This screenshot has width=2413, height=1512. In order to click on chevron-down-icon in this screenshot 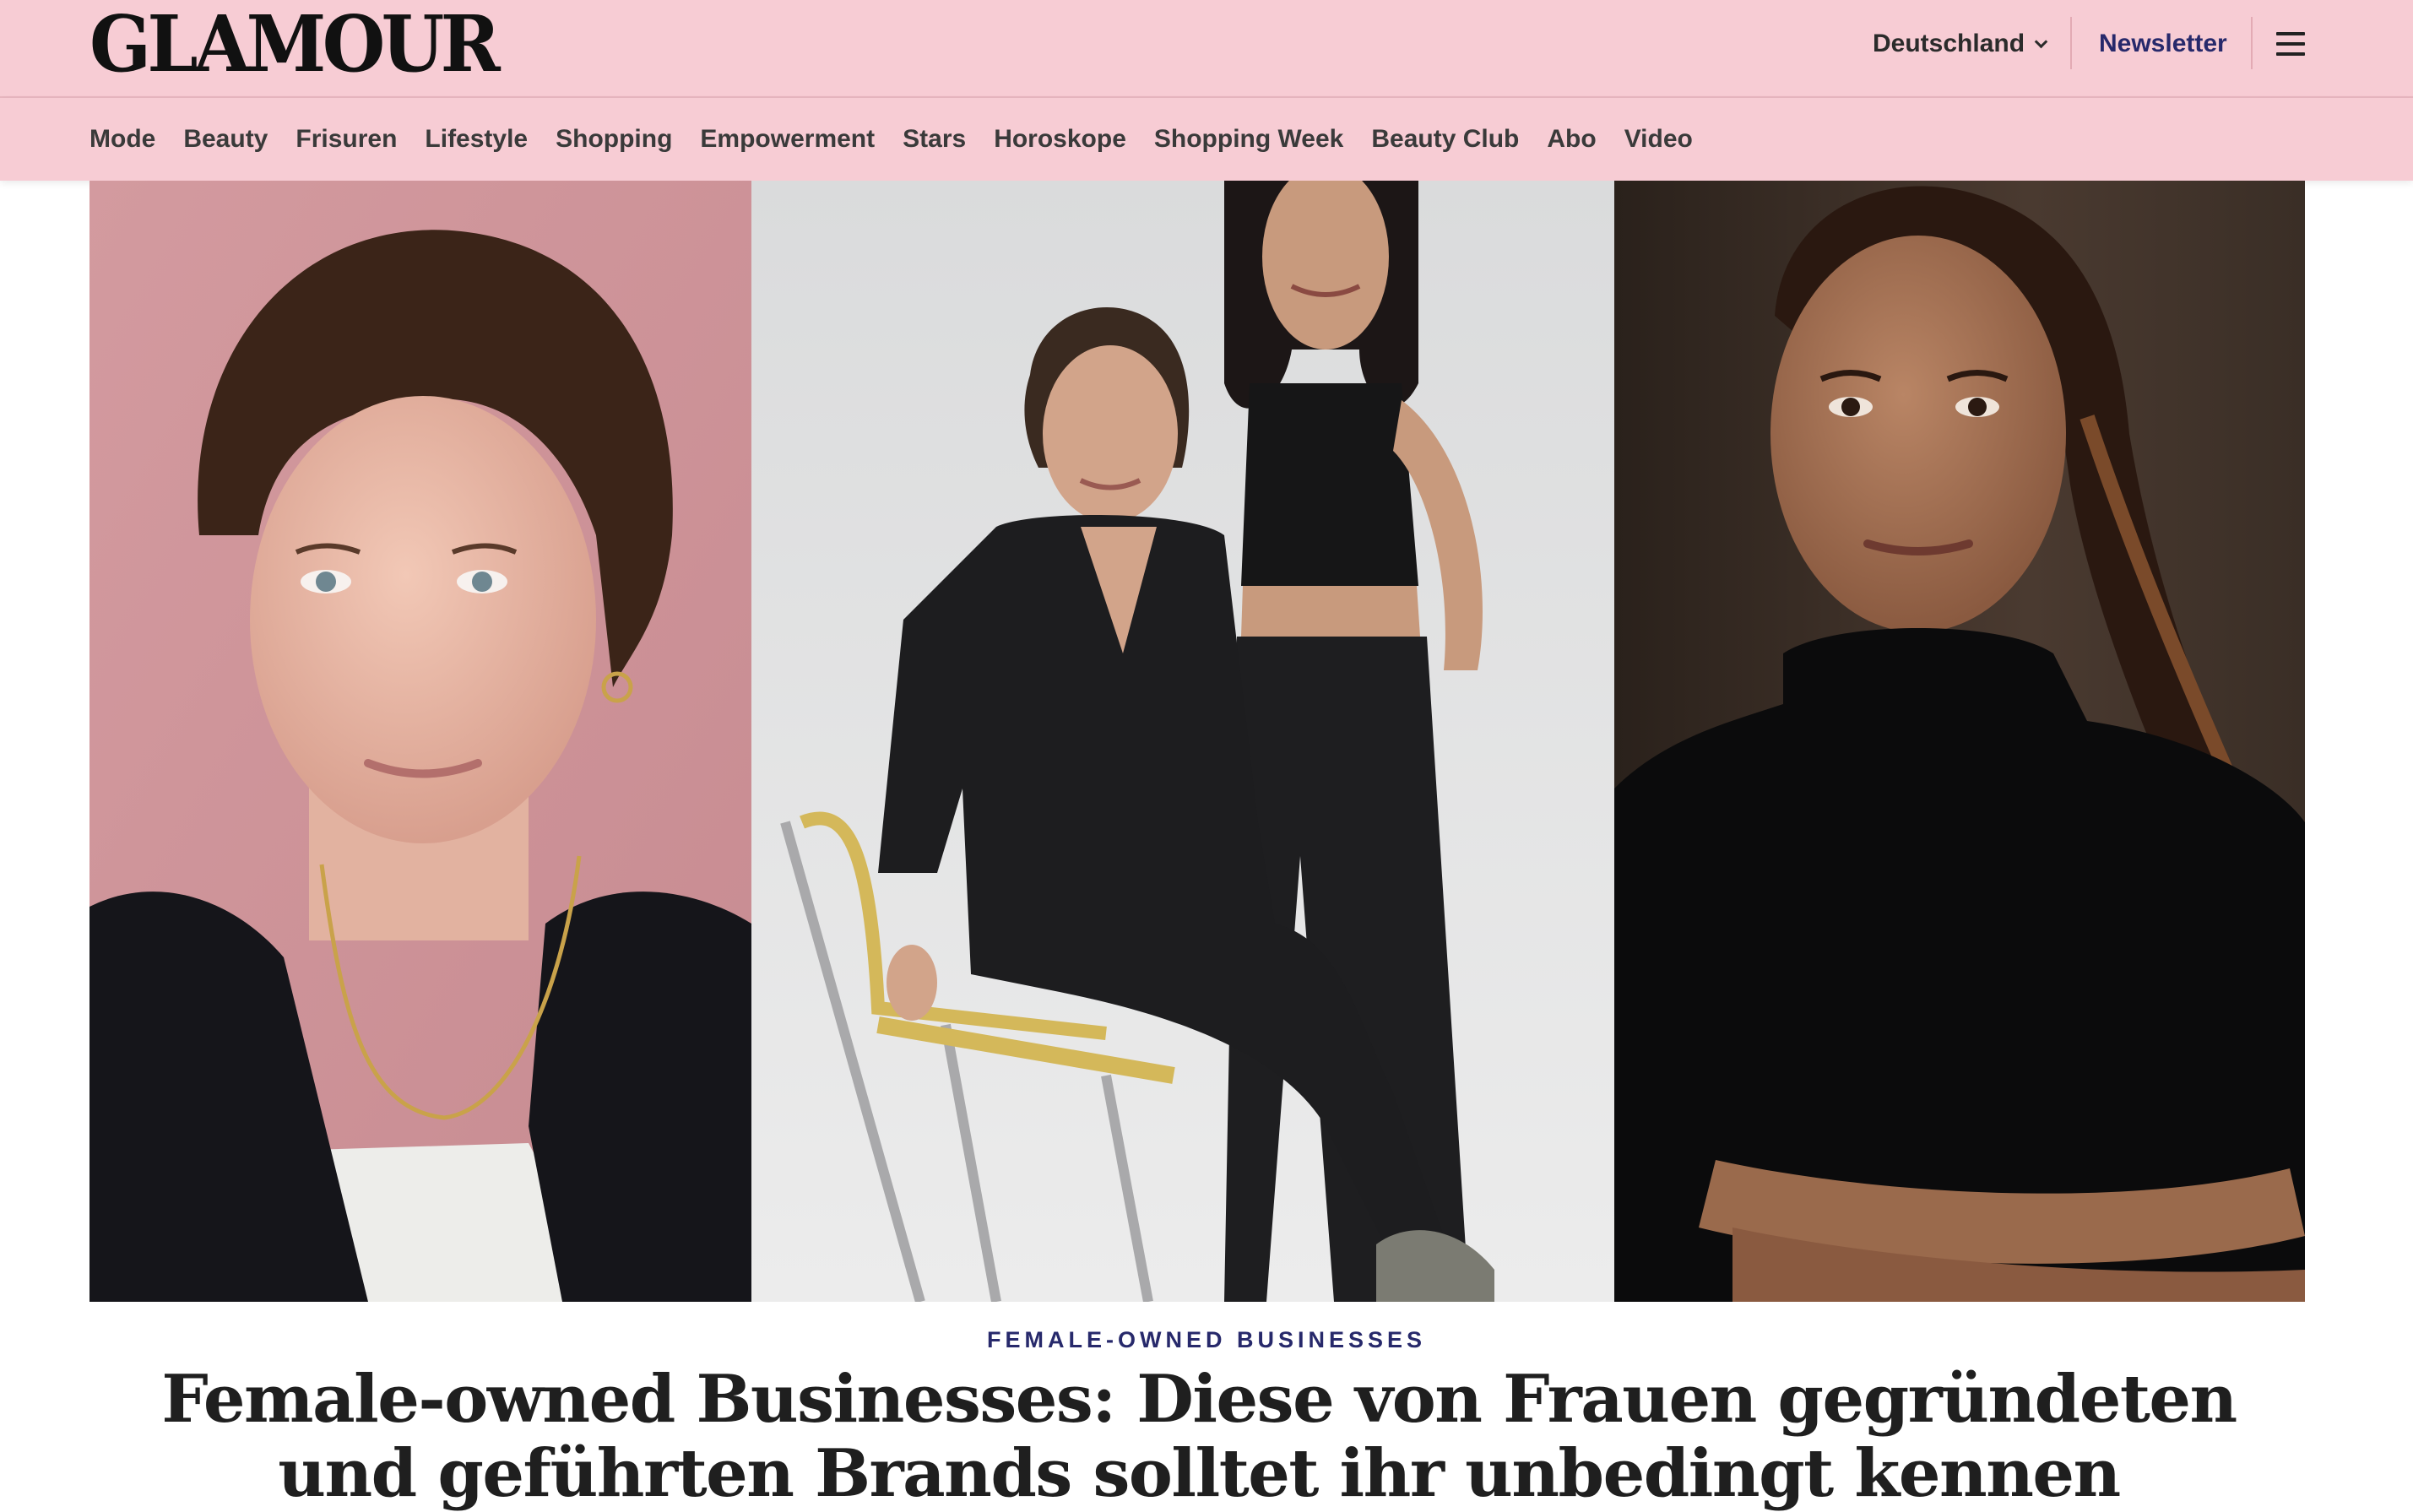, I will do `click(2041, 41)`.